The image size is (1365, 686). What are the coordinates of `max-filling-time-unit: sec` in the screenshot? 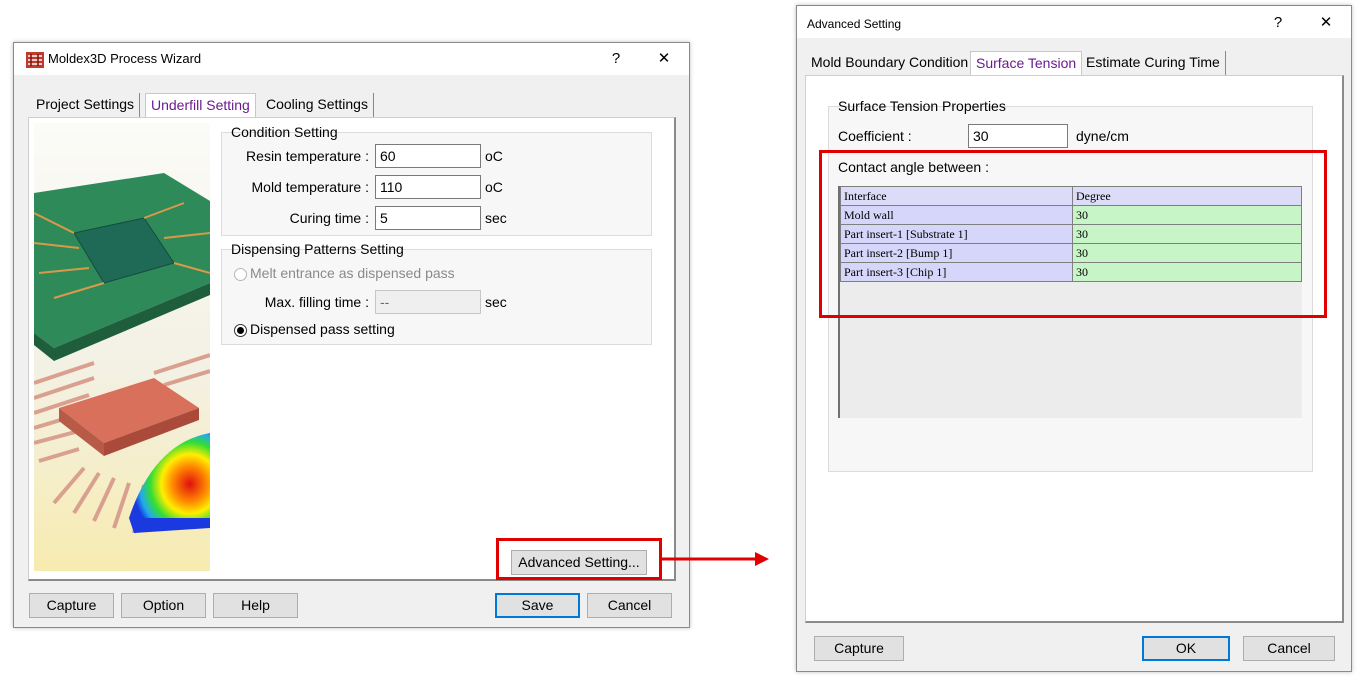 It's located at (496, 302).